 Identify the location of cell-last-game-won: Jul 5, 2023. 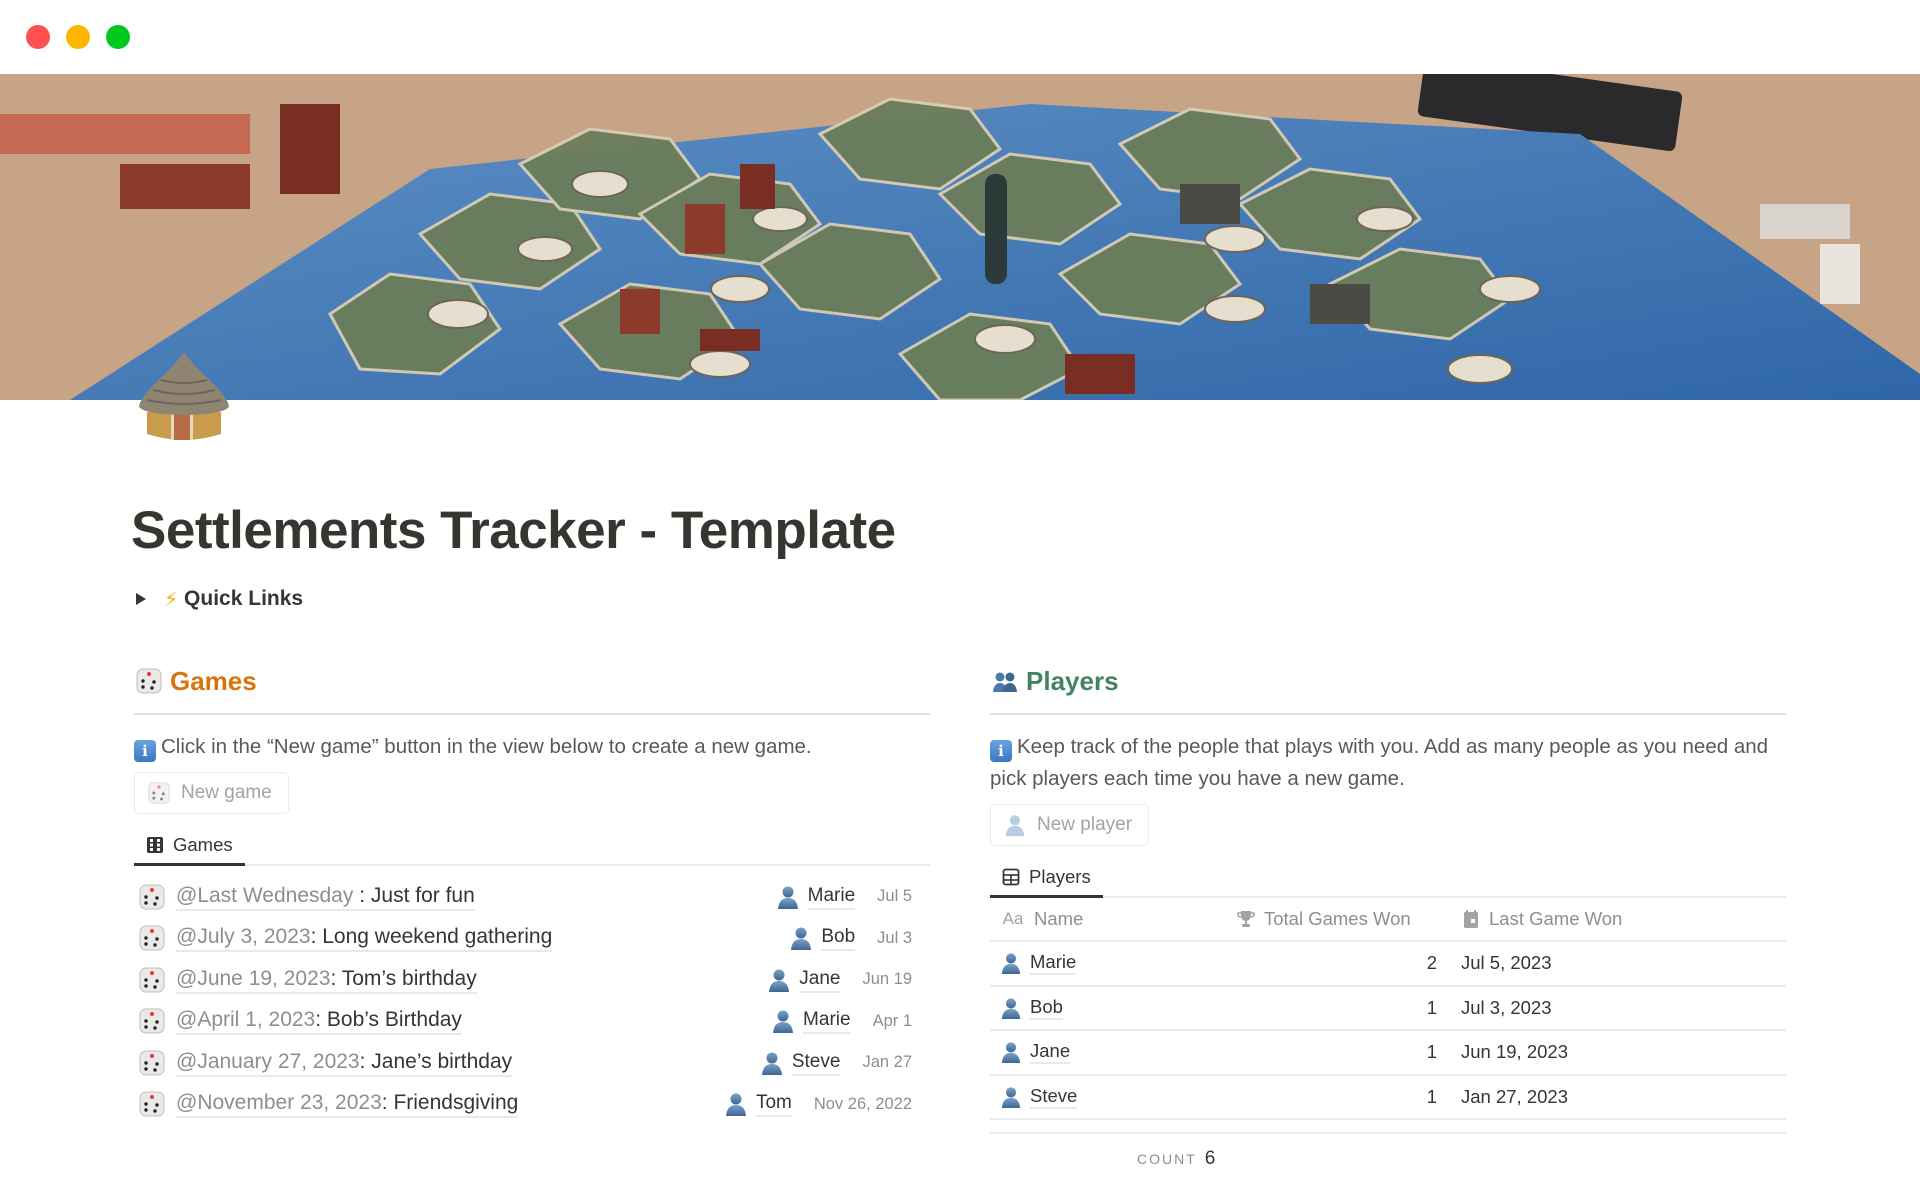
(1500, 963).